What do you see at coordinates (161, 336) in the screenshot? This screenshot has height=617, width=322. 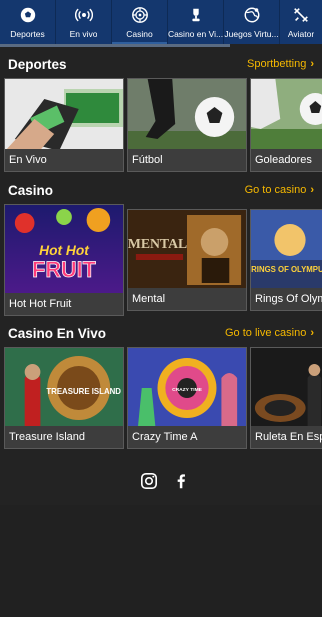 I see `section-header-casino-en-vivo: Casino En Vivo Go to live casino ›` at bounding box center [161, 336].